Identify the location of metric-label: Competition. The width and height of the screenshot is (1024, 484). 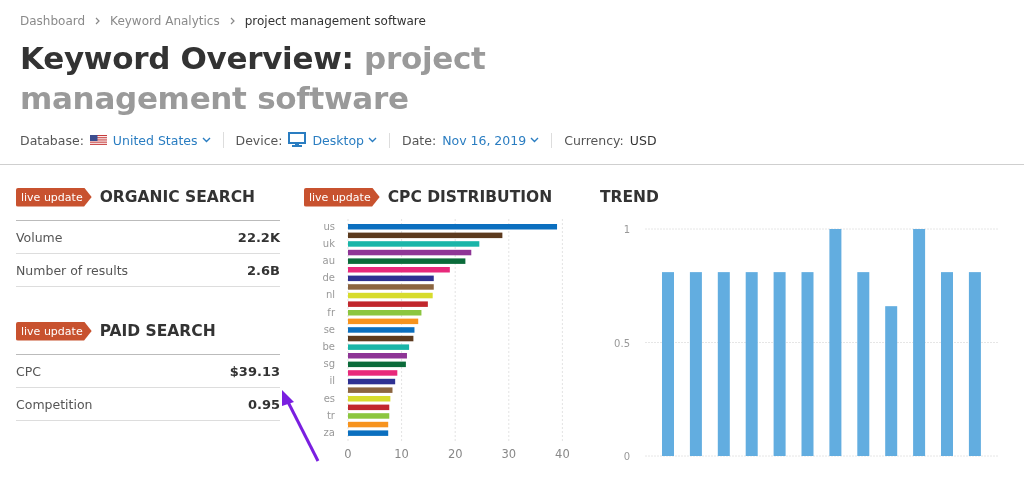
(54, 404).